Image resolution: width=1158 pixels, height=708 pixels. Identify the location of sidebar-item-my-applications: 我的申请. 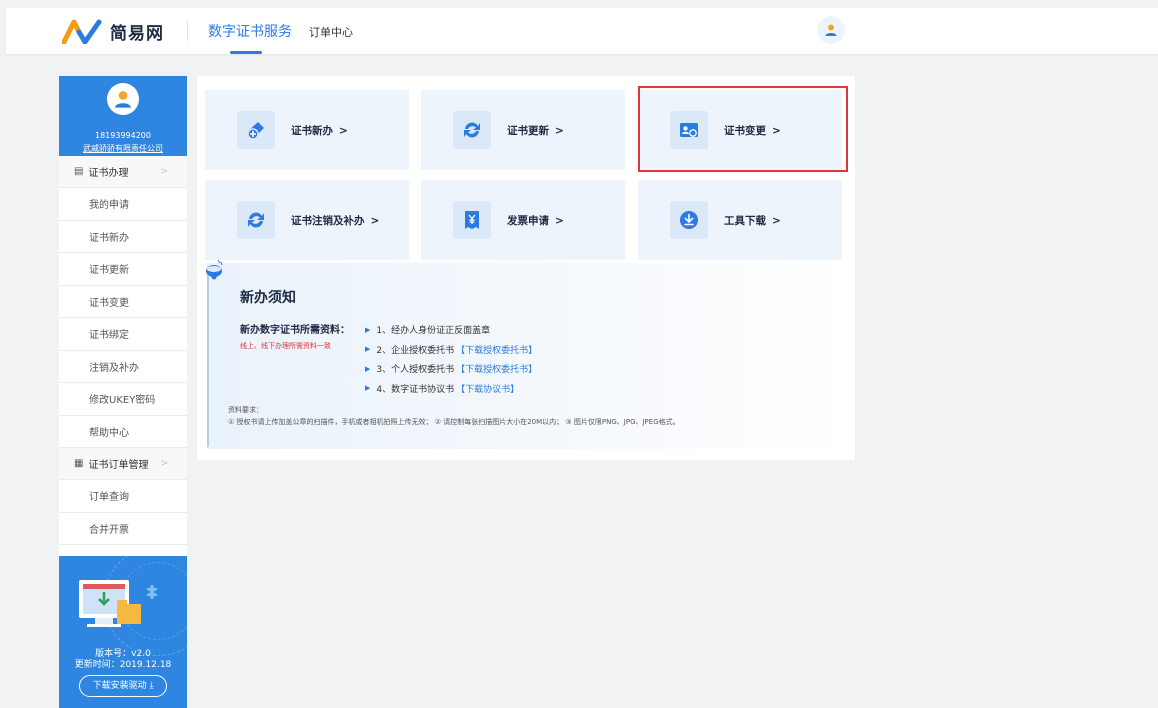
(123, 204).